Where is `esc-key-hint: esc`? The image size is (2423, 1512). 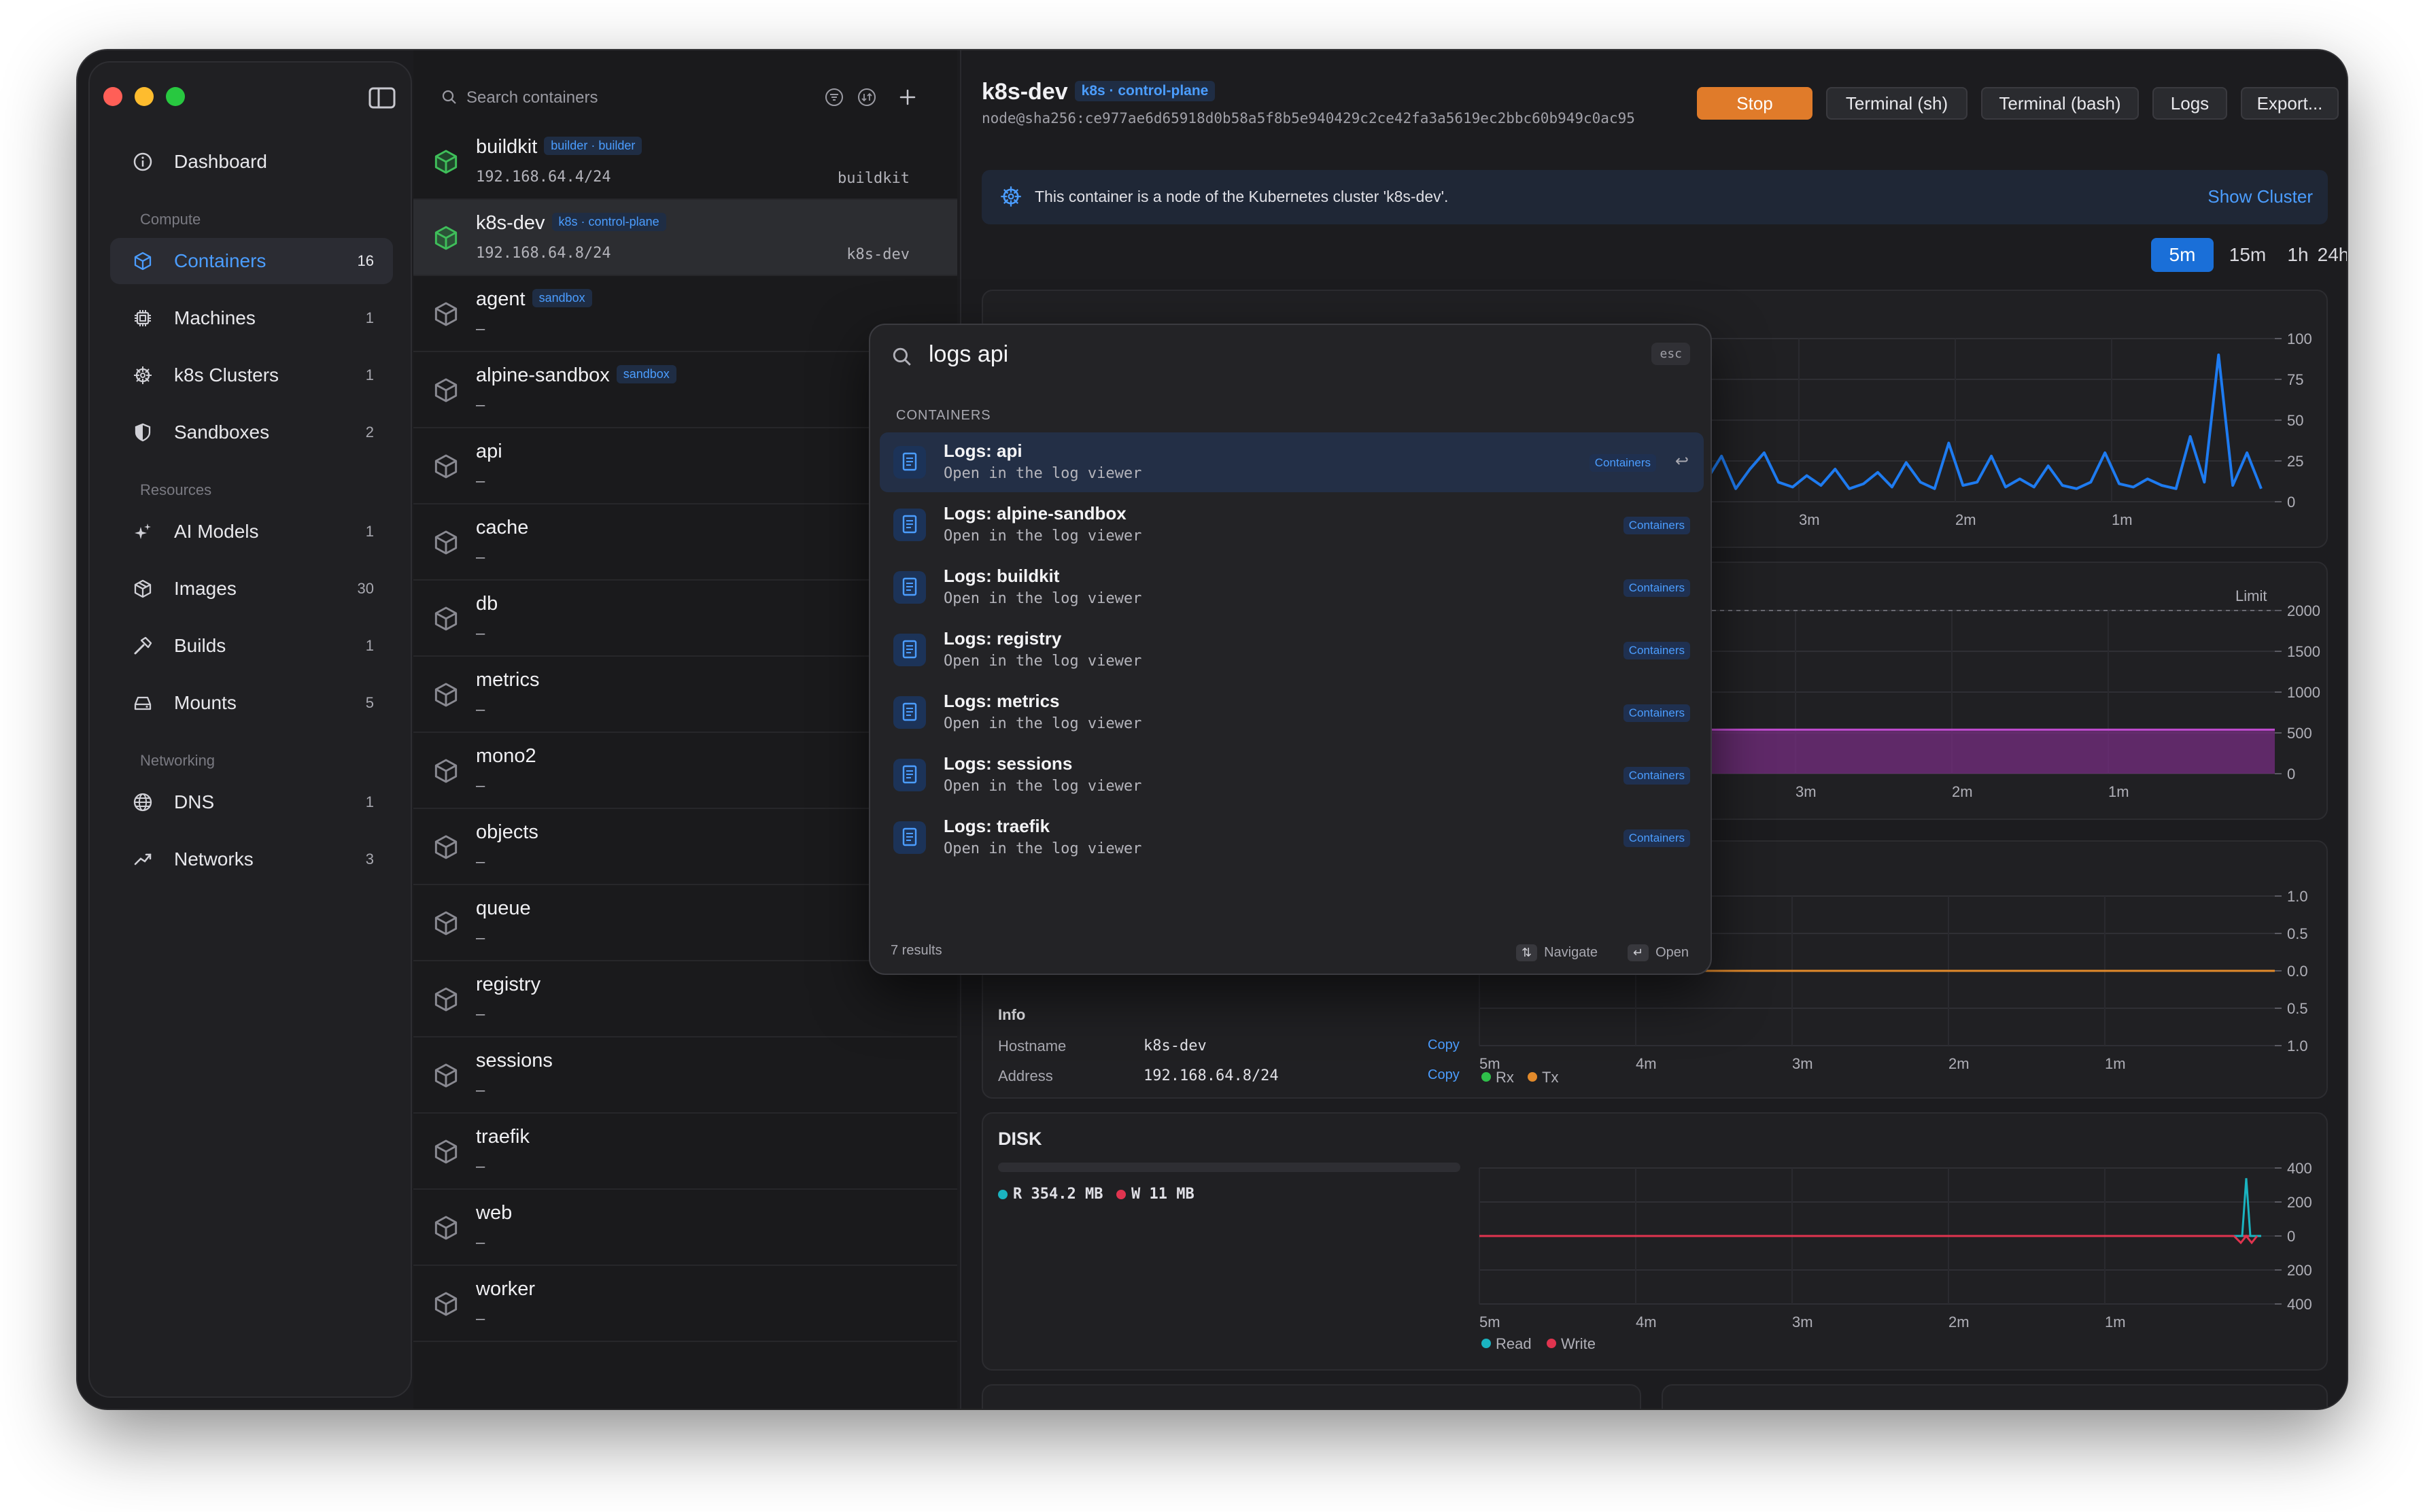
esc-key-hint: esc is located at coordinates (1671, 354).